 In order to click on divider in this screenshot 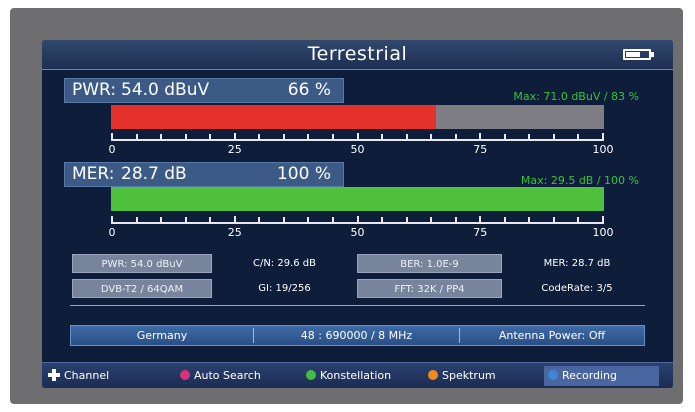, I will do `click(357, 305)`.